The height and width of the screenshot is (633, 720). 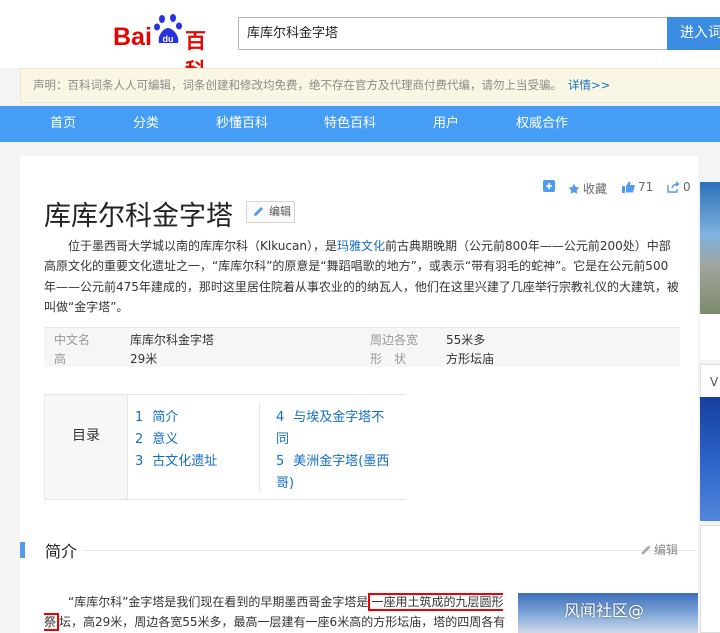 What do you see at coordinates (390, 550) in the screenshot?
I see `section-divider` at bounding box center [390, 550].